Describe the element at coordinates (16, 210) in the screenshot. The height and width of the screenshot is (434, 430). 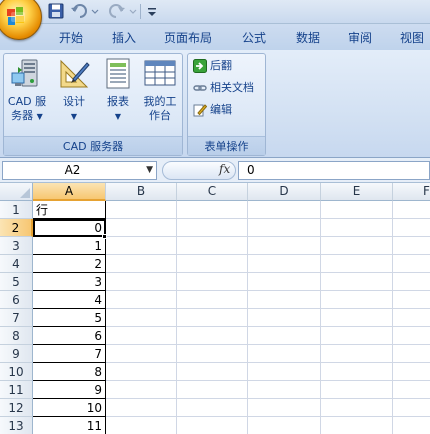
I see `row-header: 1` at that location.